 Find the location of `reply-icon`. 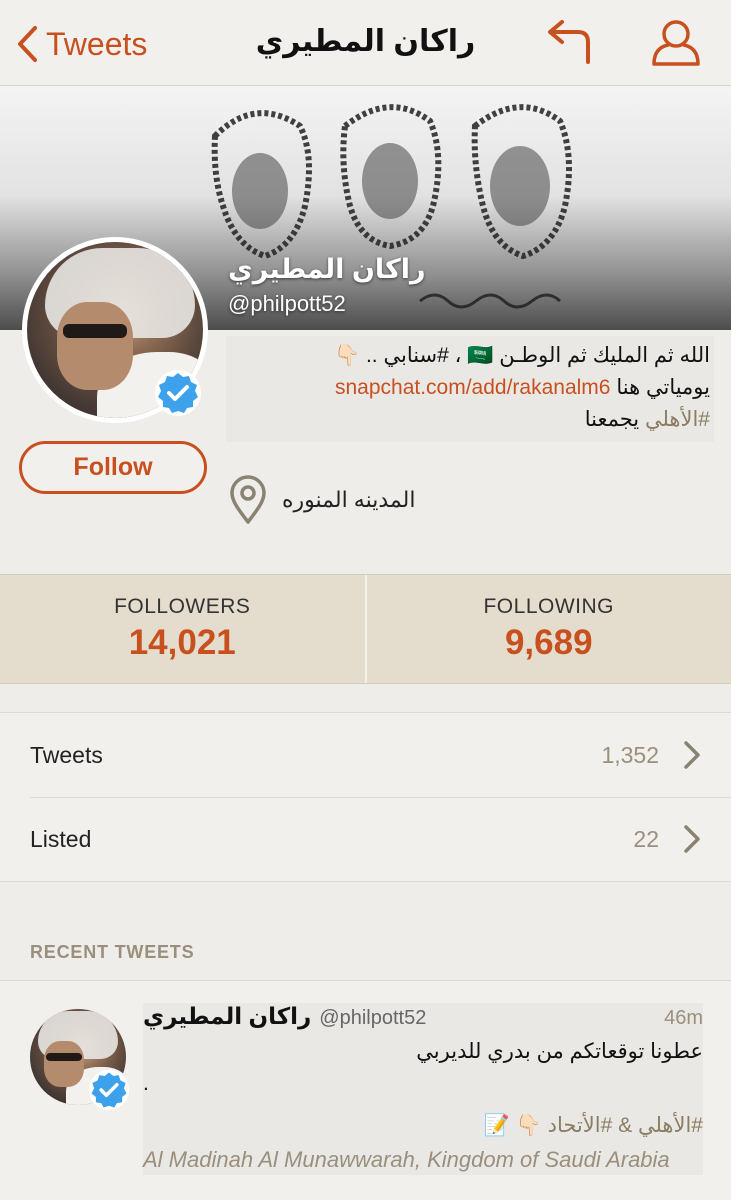

reply-icon is located at coordinates (569, 43).